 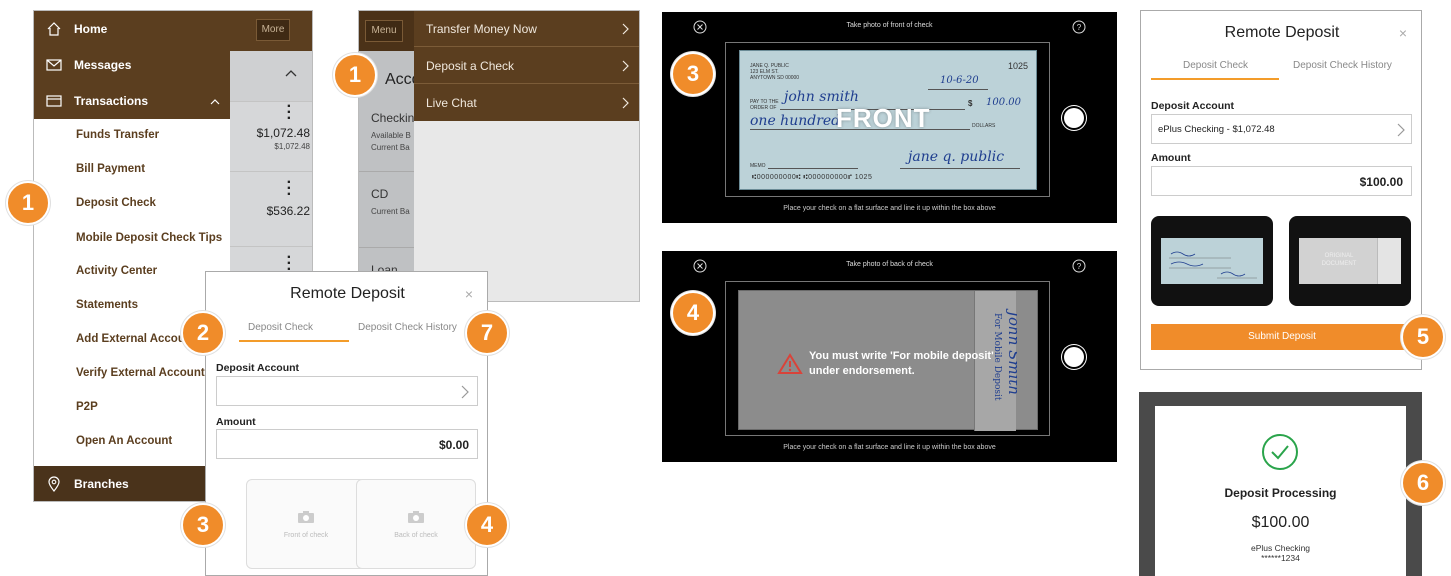 I want to click on account-card: · · · $1,072.48 $1,072.48, so click(x=271, y=135).